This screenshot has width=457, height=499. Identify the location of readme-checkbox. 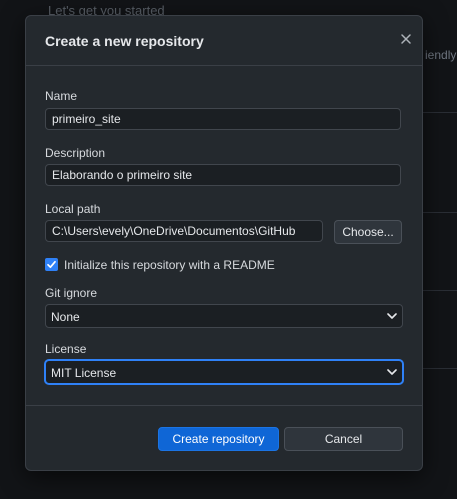
(51, 264).